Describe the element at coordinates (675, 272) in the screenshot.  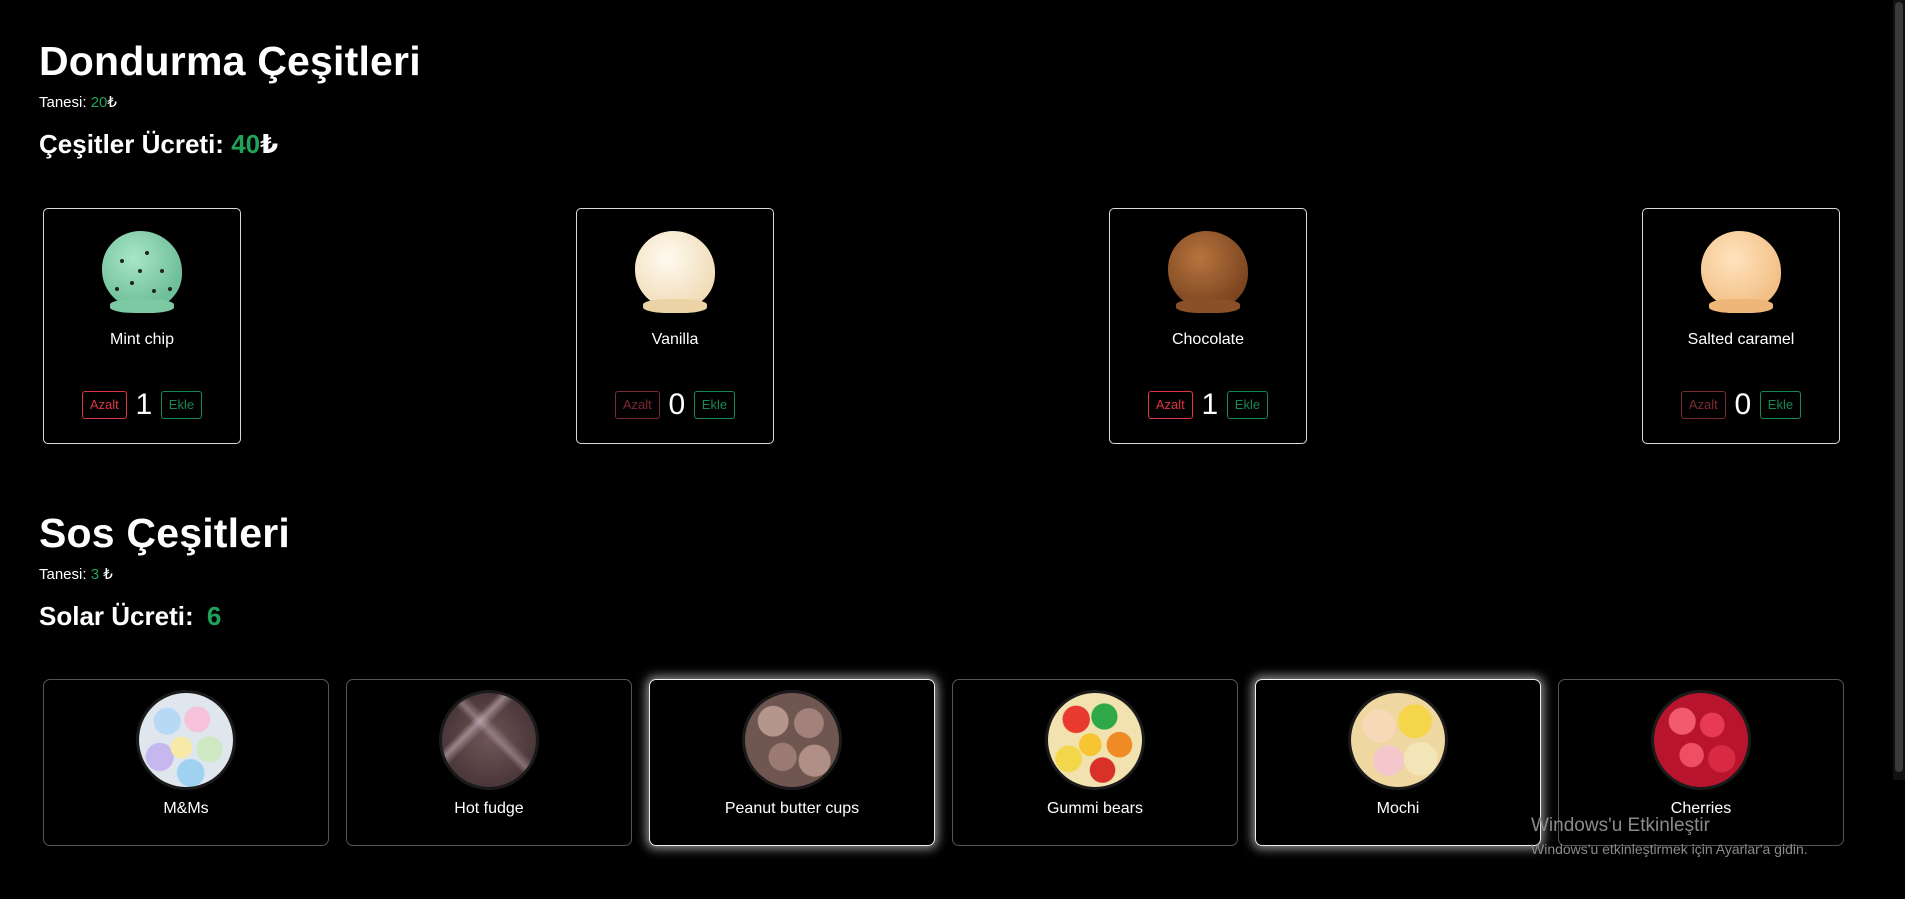
I see `vanilla-scoop-image` at that location.